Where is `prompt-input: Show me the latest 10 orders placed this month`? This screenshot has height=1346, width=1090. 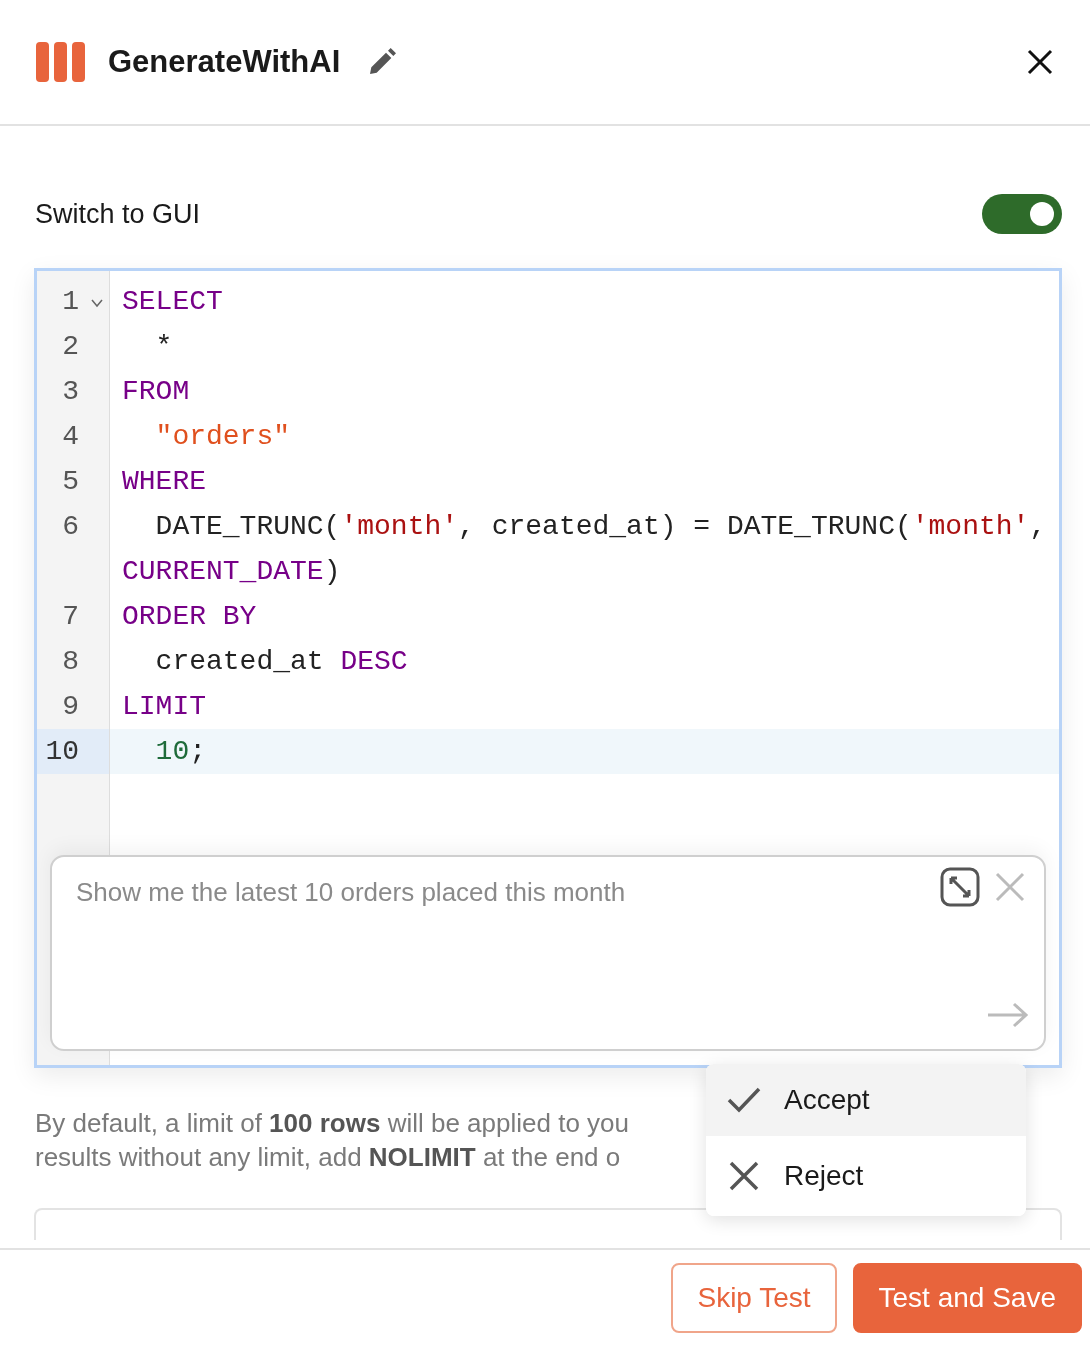 prompt-input: Show me the latest 10 orders placed this month is located at coordinates (486, 892).